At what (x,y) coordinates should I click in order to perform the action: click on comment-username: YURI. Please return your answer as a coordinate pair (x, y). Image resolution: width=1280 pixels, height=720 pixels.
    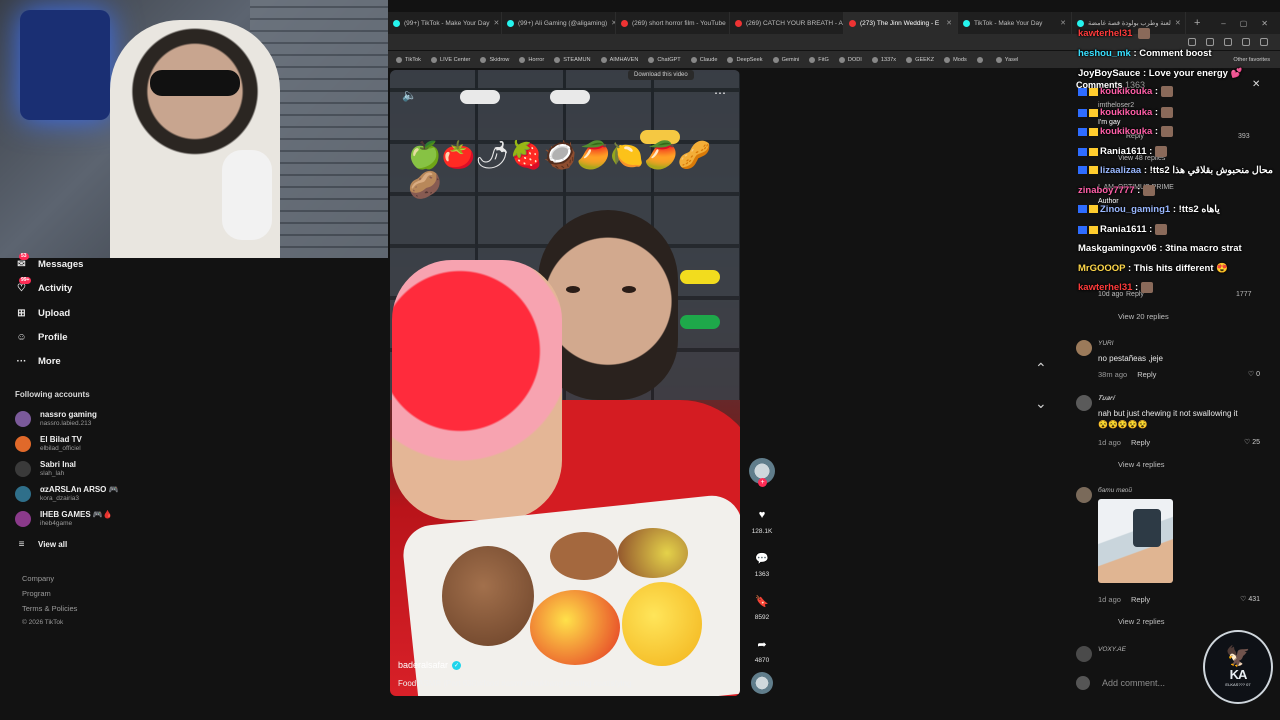
    Looking at the image, I should click on (1106, 343).